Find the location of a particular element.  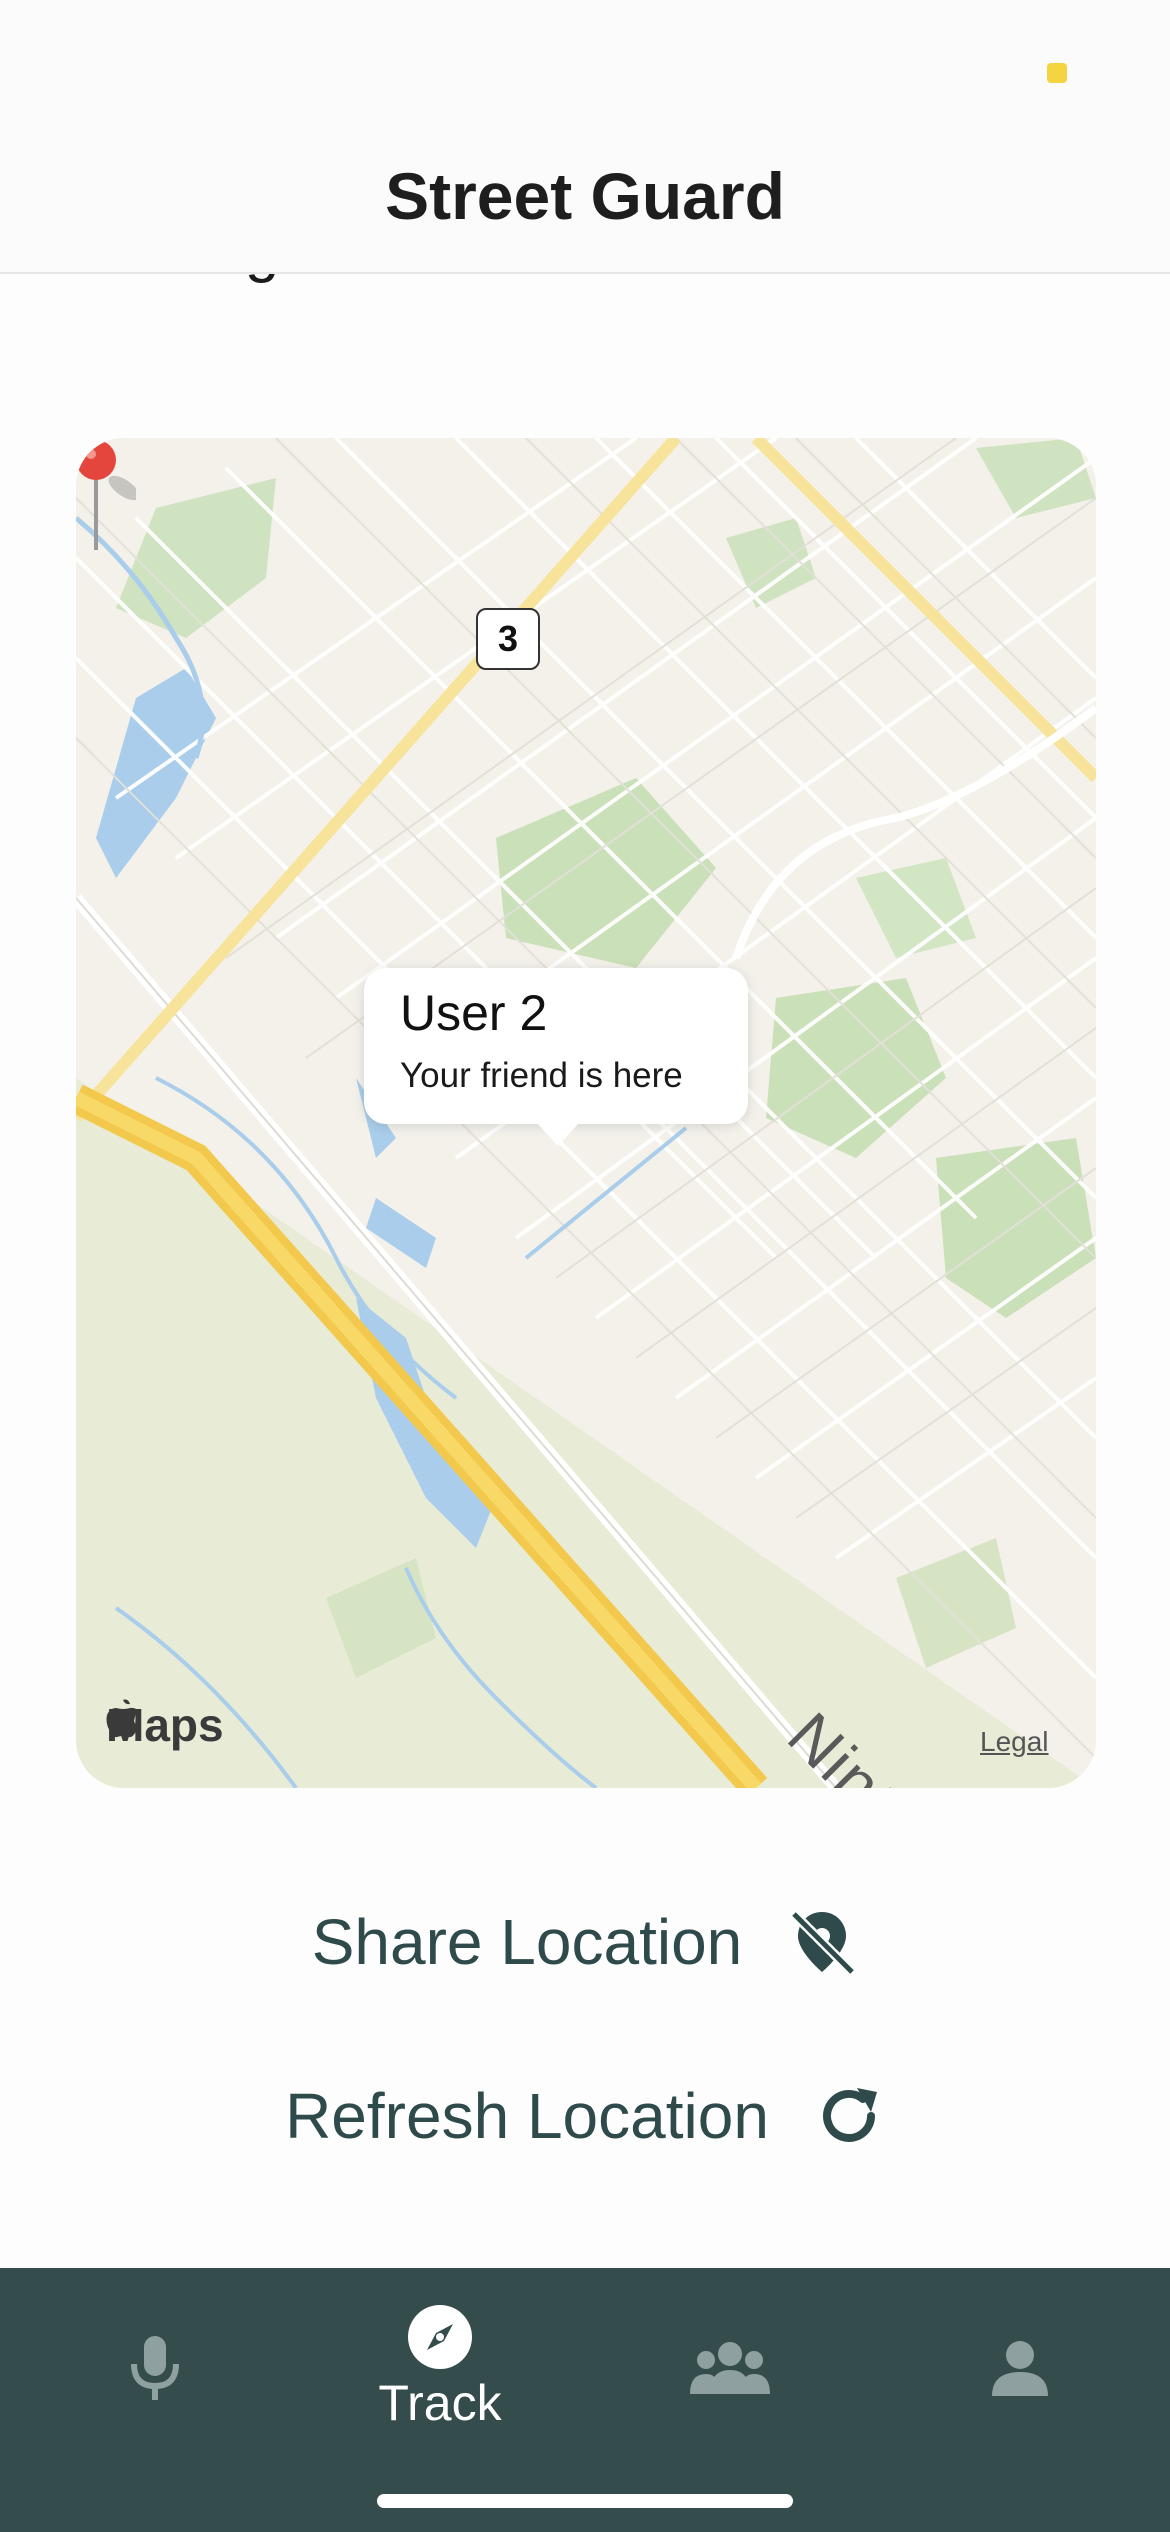

compass-icon is located at coordinates (440, 2337).